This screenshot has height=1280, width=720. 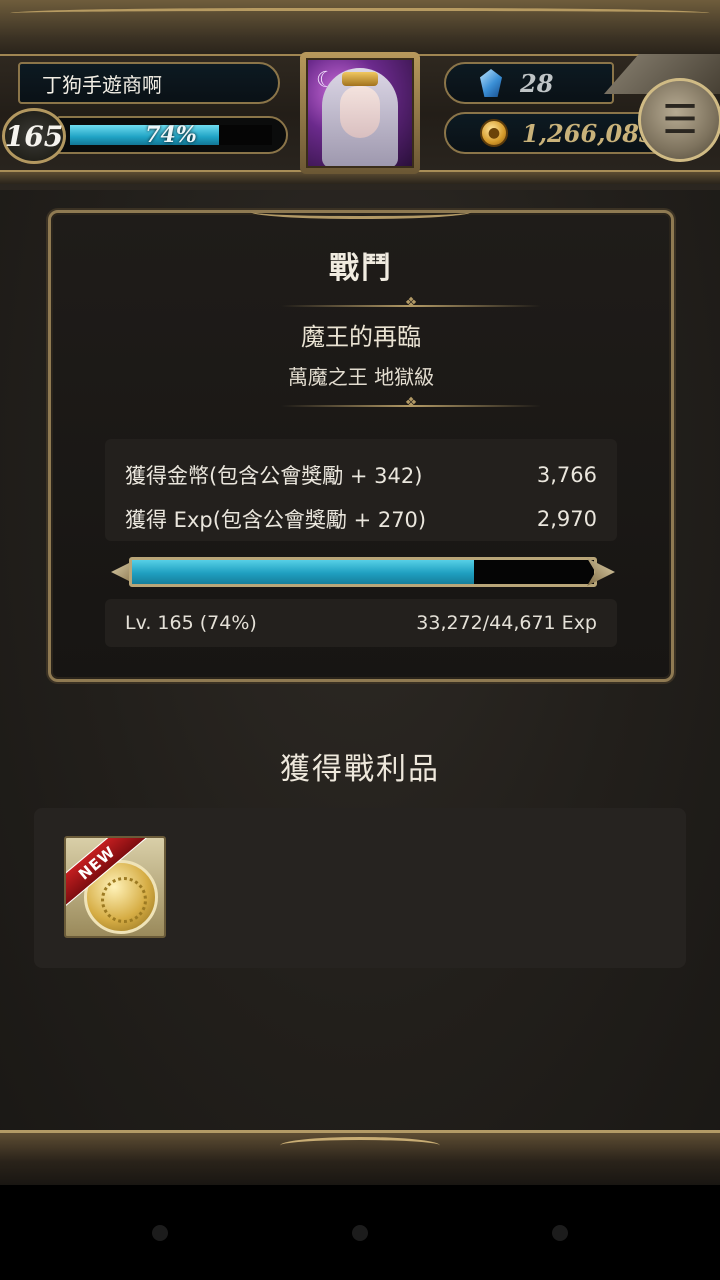 I want to click on avatar-crown, so click(x=360, y=79).